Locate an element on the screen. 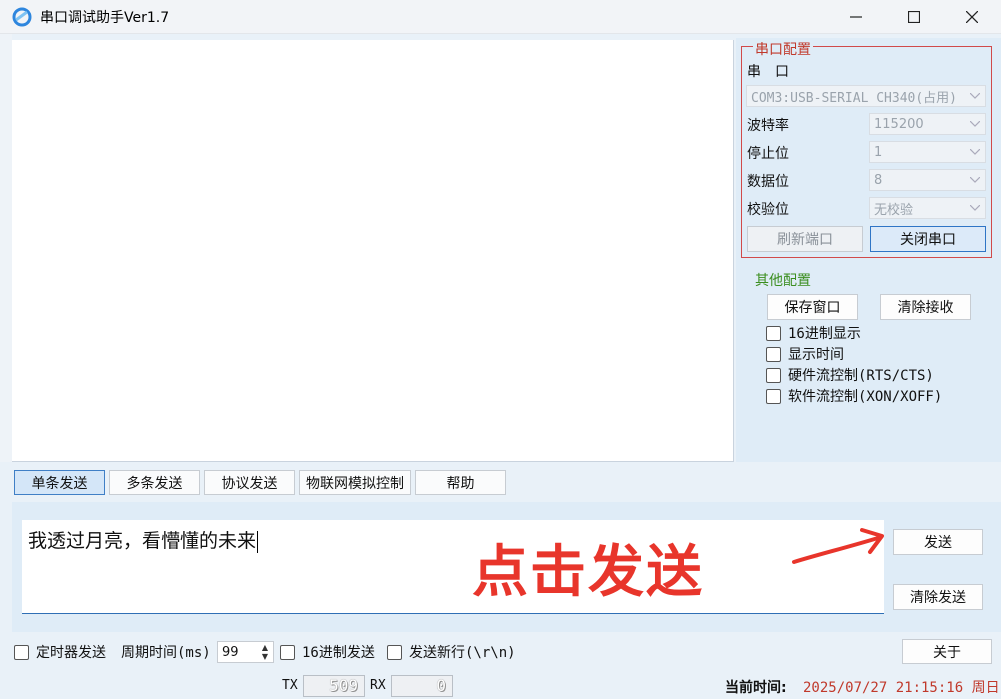 This screenshot has height=699, width=1001. parity-value: 无校验 is located at coordinates (894, 210).